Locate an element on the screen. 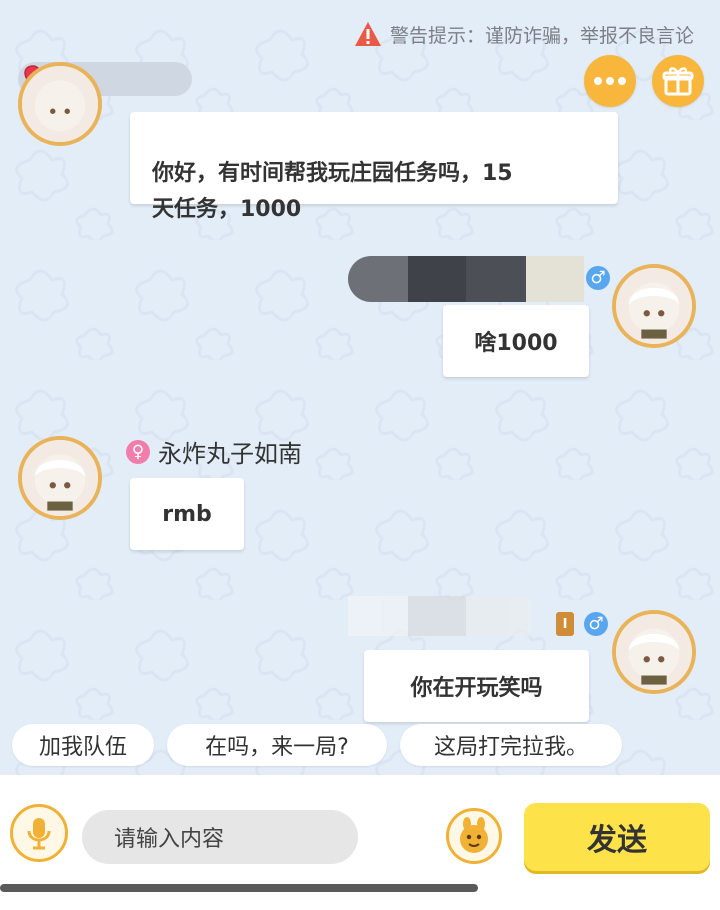 The height and width of the screenshot is (910, 720). microphone-icon is located at coordinates (39, 834).